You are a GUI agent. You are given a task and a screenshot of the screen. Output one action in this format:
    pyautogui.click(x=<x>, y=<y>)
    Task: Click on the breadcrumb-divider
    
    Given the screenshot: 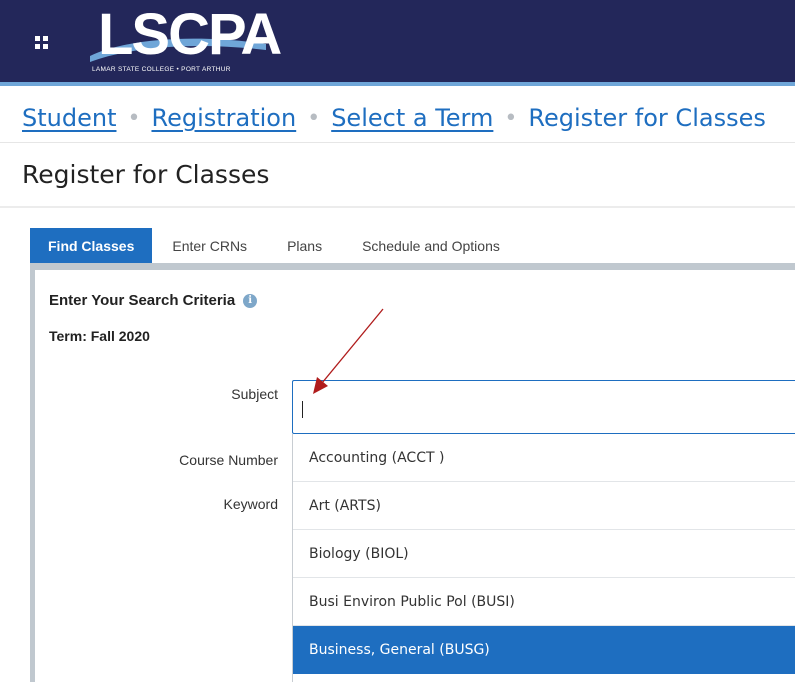 What is the action you would take?
    pyautogui.click(x=397, y=142)
    